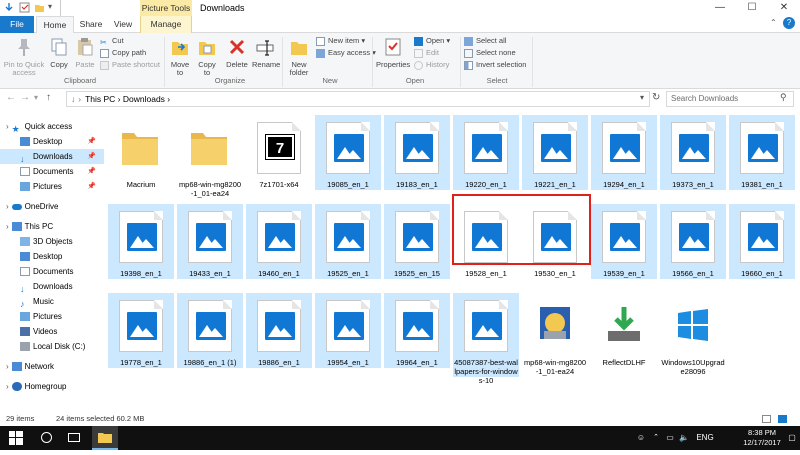 Image resolution: width=800 pixels, height=455 pixels. I want to click on file-item: 19183_en_1, so click(417, 152).